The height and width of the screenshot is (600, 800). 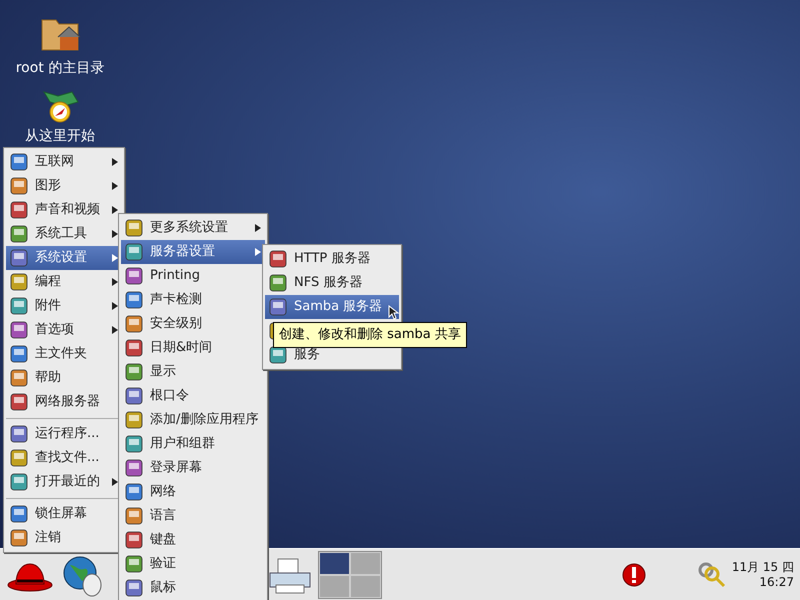 I want to click on icon-label: root 的主目录, so click(x=60, y=68).